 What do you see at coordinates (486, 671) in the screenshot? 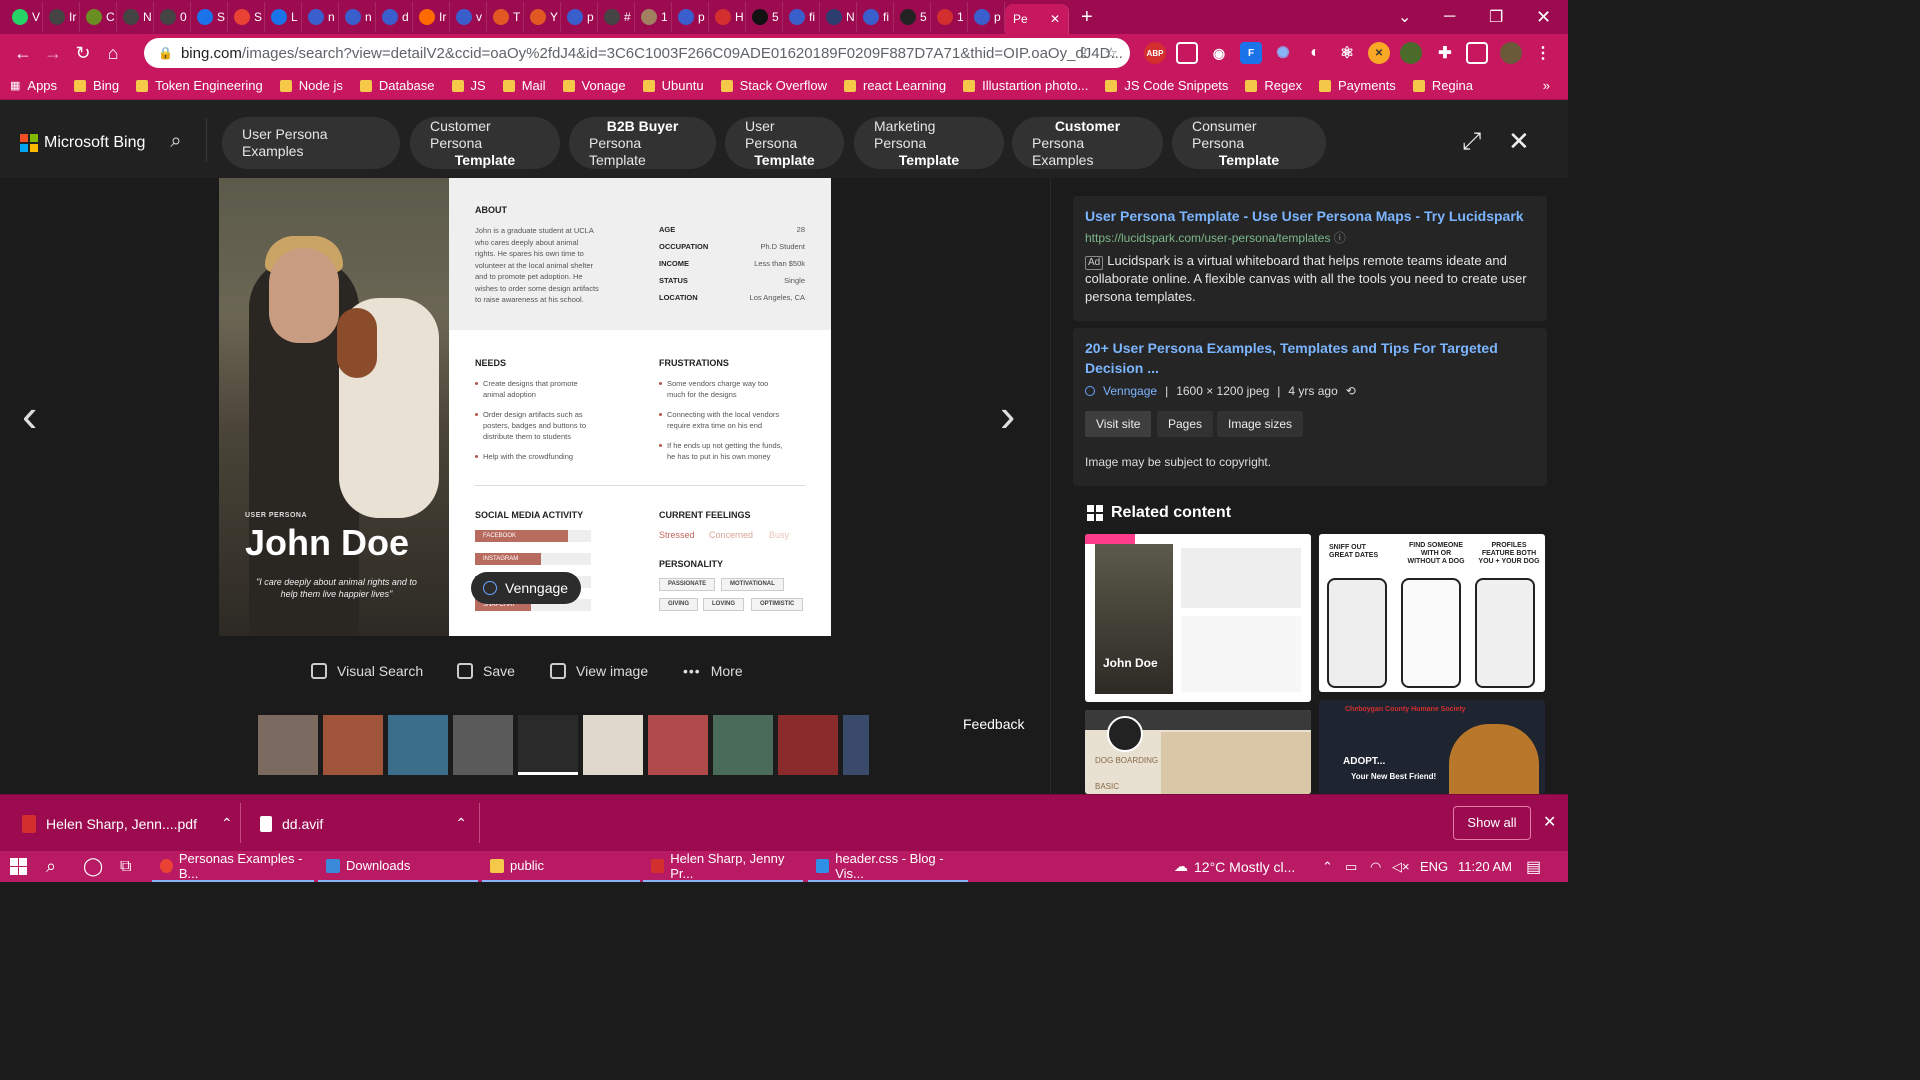
I see `save-button: Save` at bounding box center [486, 671].